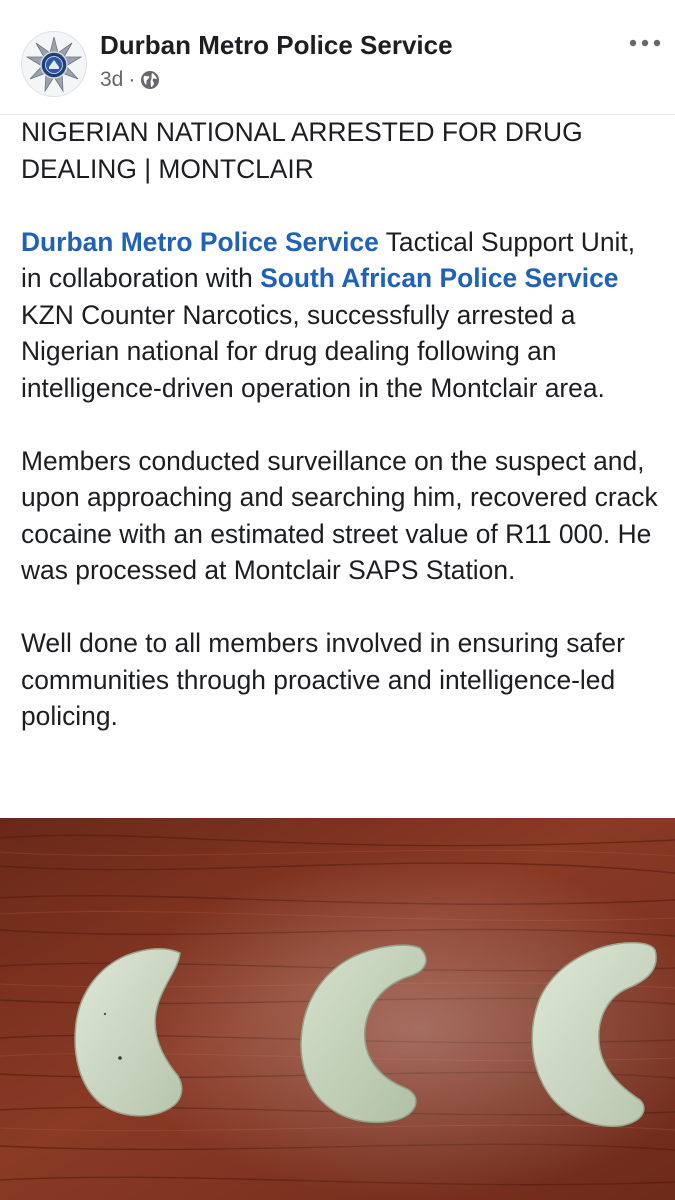 The width and height of the screenshot is (675, 1200). I want to click on mention-link-durban-metro-police: Durban Metro Police Service, so click(200, 242).